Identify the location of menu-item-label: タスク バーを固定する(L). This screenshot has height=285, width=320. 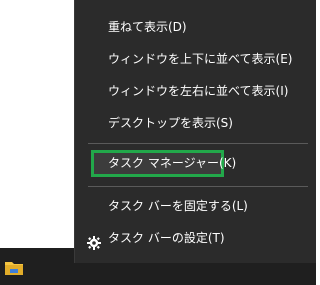
(178, 206).